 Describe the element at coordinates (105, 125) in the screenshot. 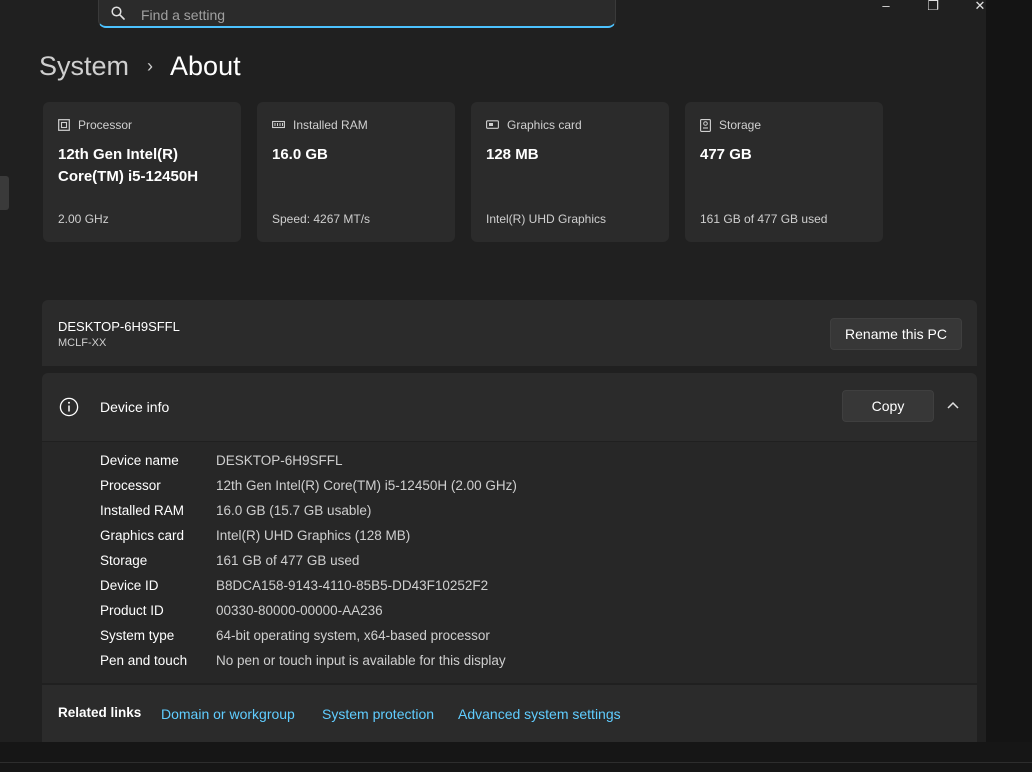

I see `spec-label: Processor` at that location.